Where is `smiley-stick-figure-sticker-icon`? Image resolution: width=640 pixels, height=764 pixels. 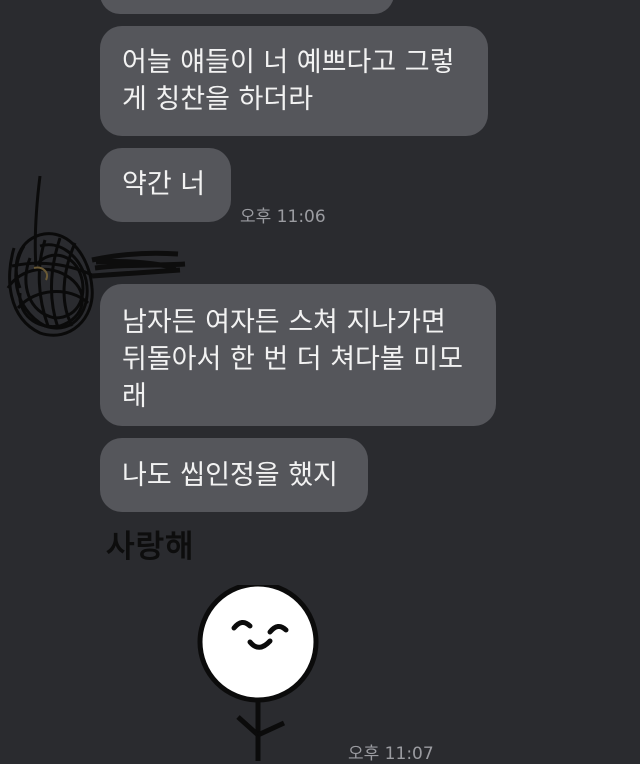
smiley-stick-figure-sticker-icon is located at coordinates (260, 673).